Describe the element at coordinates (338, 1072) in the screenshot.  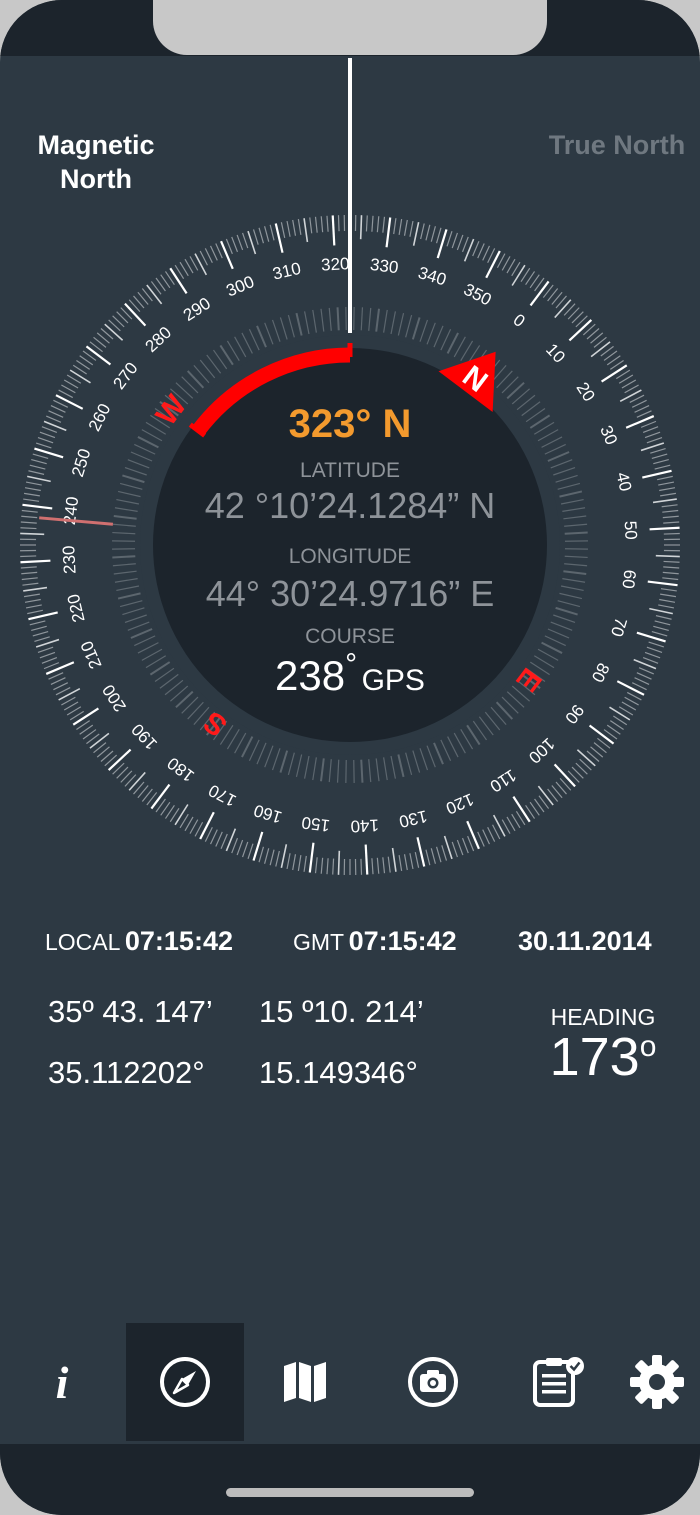
I see `longitude-decimal: 15.149346°` at that location.